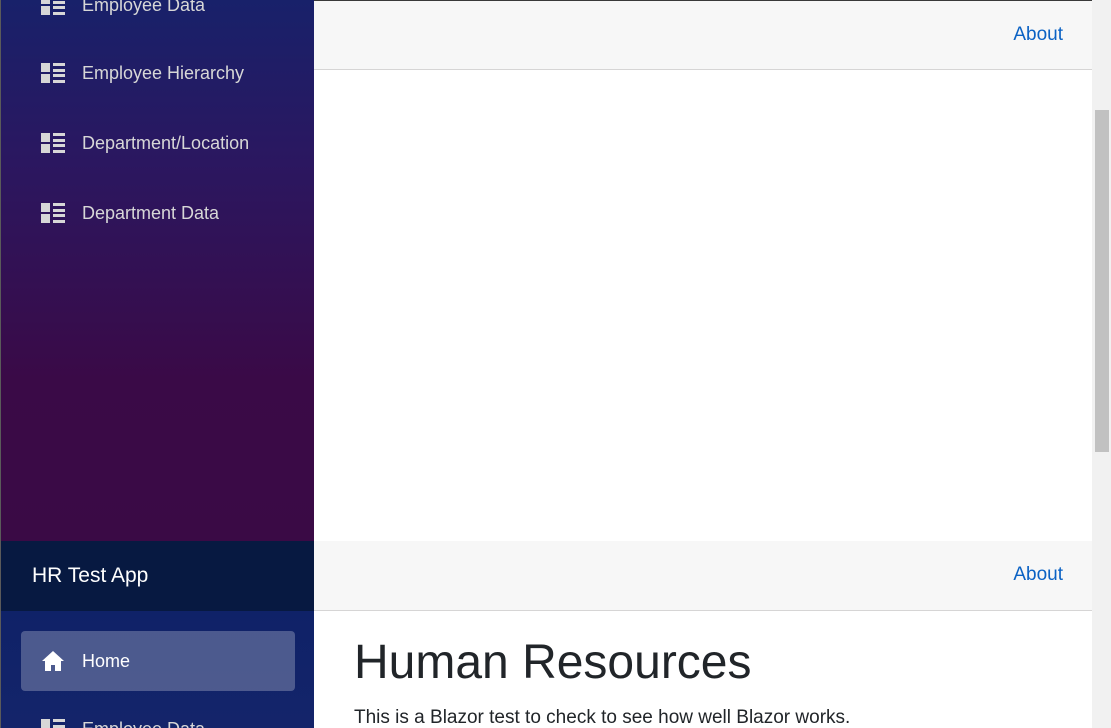 Image resolution: width=1111 pixels, height=728 pixels. I want to click on sidebar-item-department-data: Department Data, so click(158, 213).